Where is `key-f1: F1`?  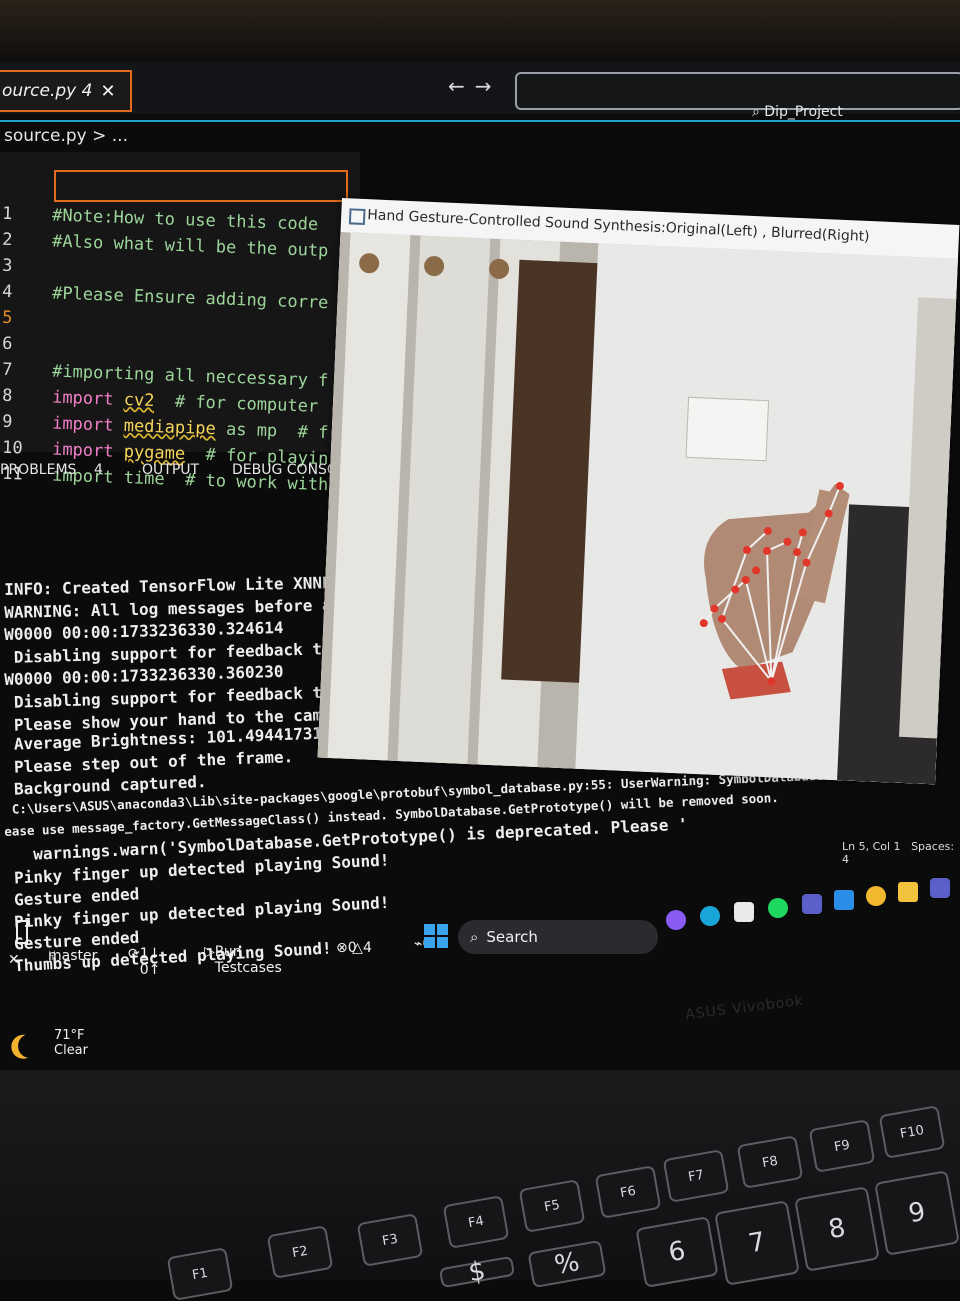
key-f1: F1 is located at coordinates (200, 1274).